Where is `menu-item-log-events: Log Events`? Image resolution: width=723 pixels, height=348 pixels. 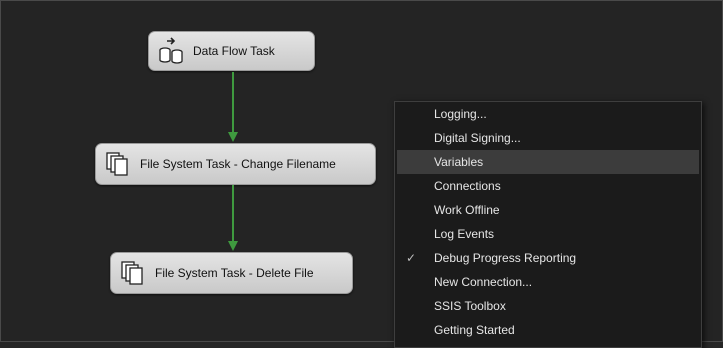 menu-item-log-events: Log Events is located at coordinates (548, 234).